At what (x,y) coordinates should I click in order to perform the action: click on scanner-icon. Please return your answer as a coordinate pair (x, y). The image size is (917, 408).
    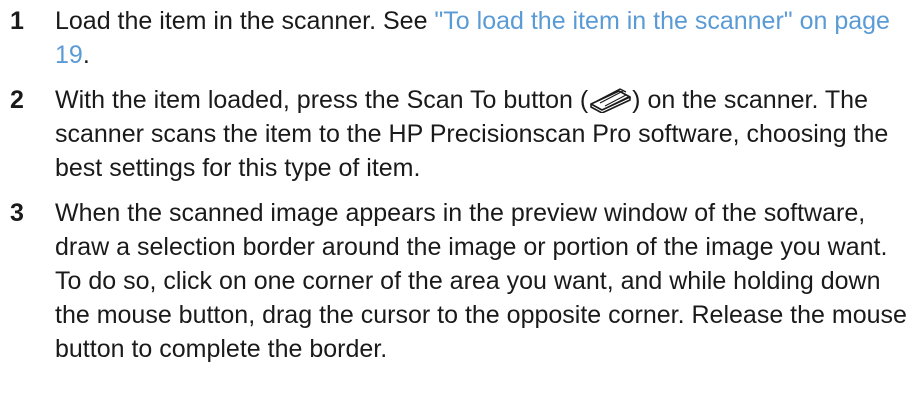
    Looking at the image, I should click on (610, 99).